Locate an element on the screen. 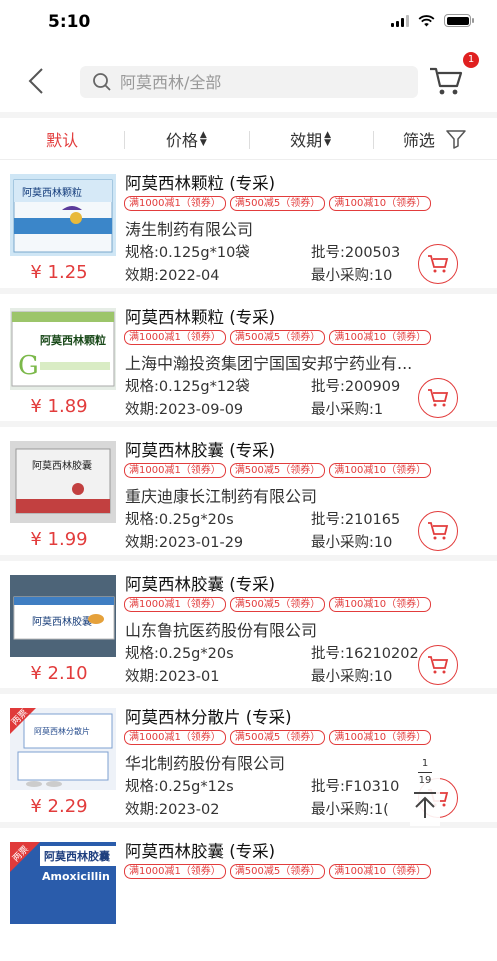 The height and width of the screenshot is (961, 497). product-expiry: 效期:2023-09-09 is located at coordinates (184, 408).